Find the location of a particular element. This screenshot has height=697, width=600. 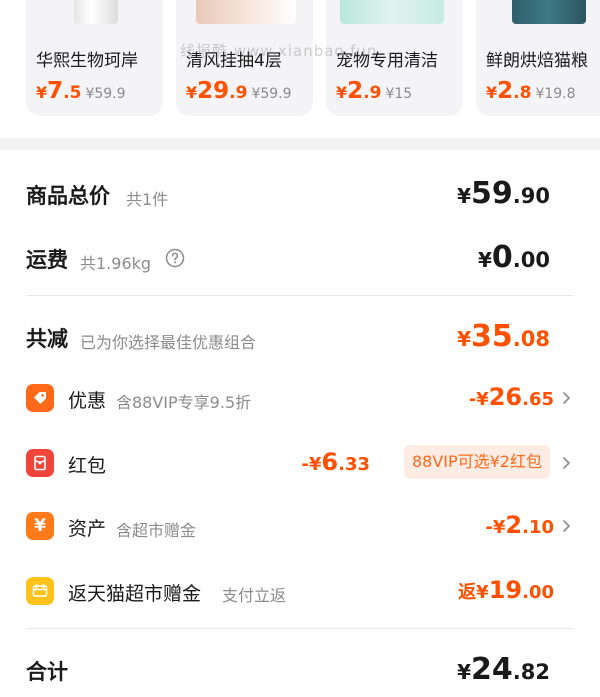

help-circle-icon is located at coordinates (175, 258).